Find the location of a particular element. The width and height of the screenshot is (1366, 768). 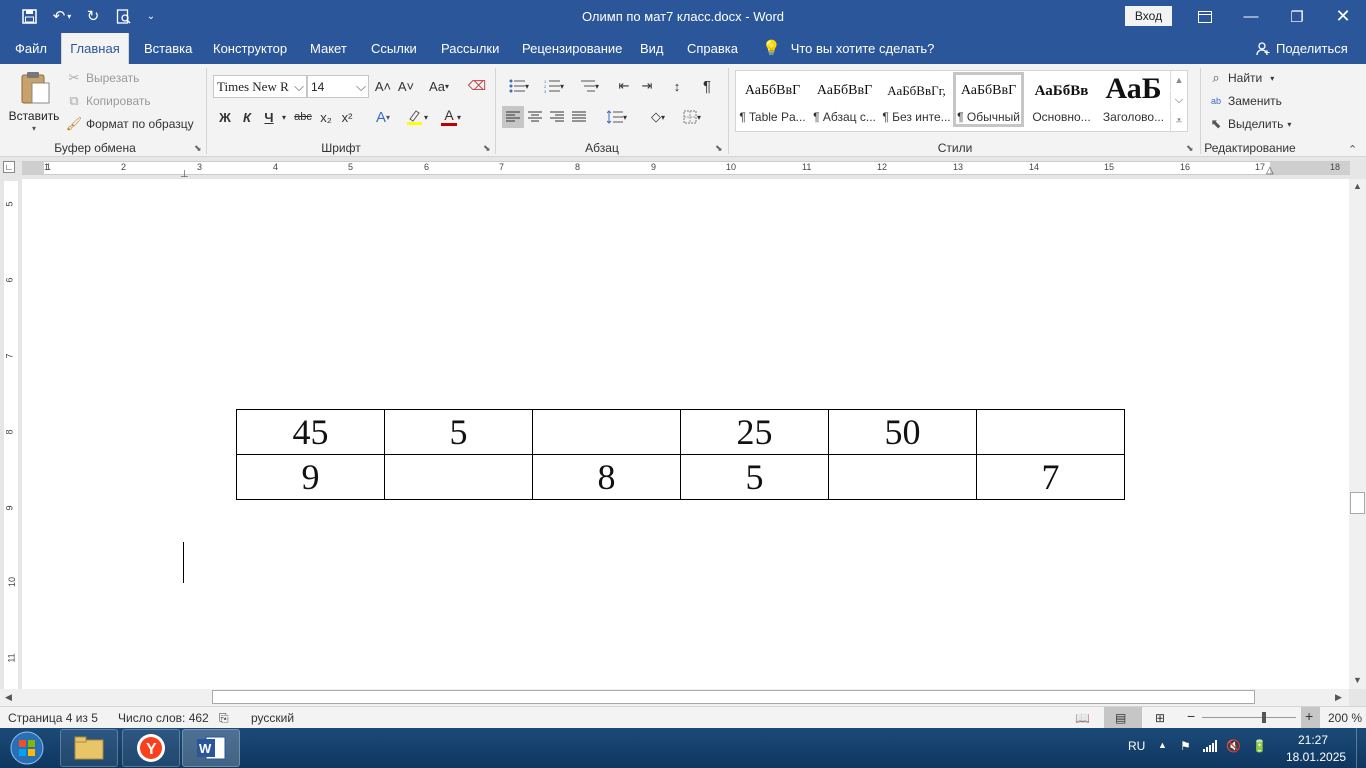

tab-home: Главная is located at coordinates (95, 48).